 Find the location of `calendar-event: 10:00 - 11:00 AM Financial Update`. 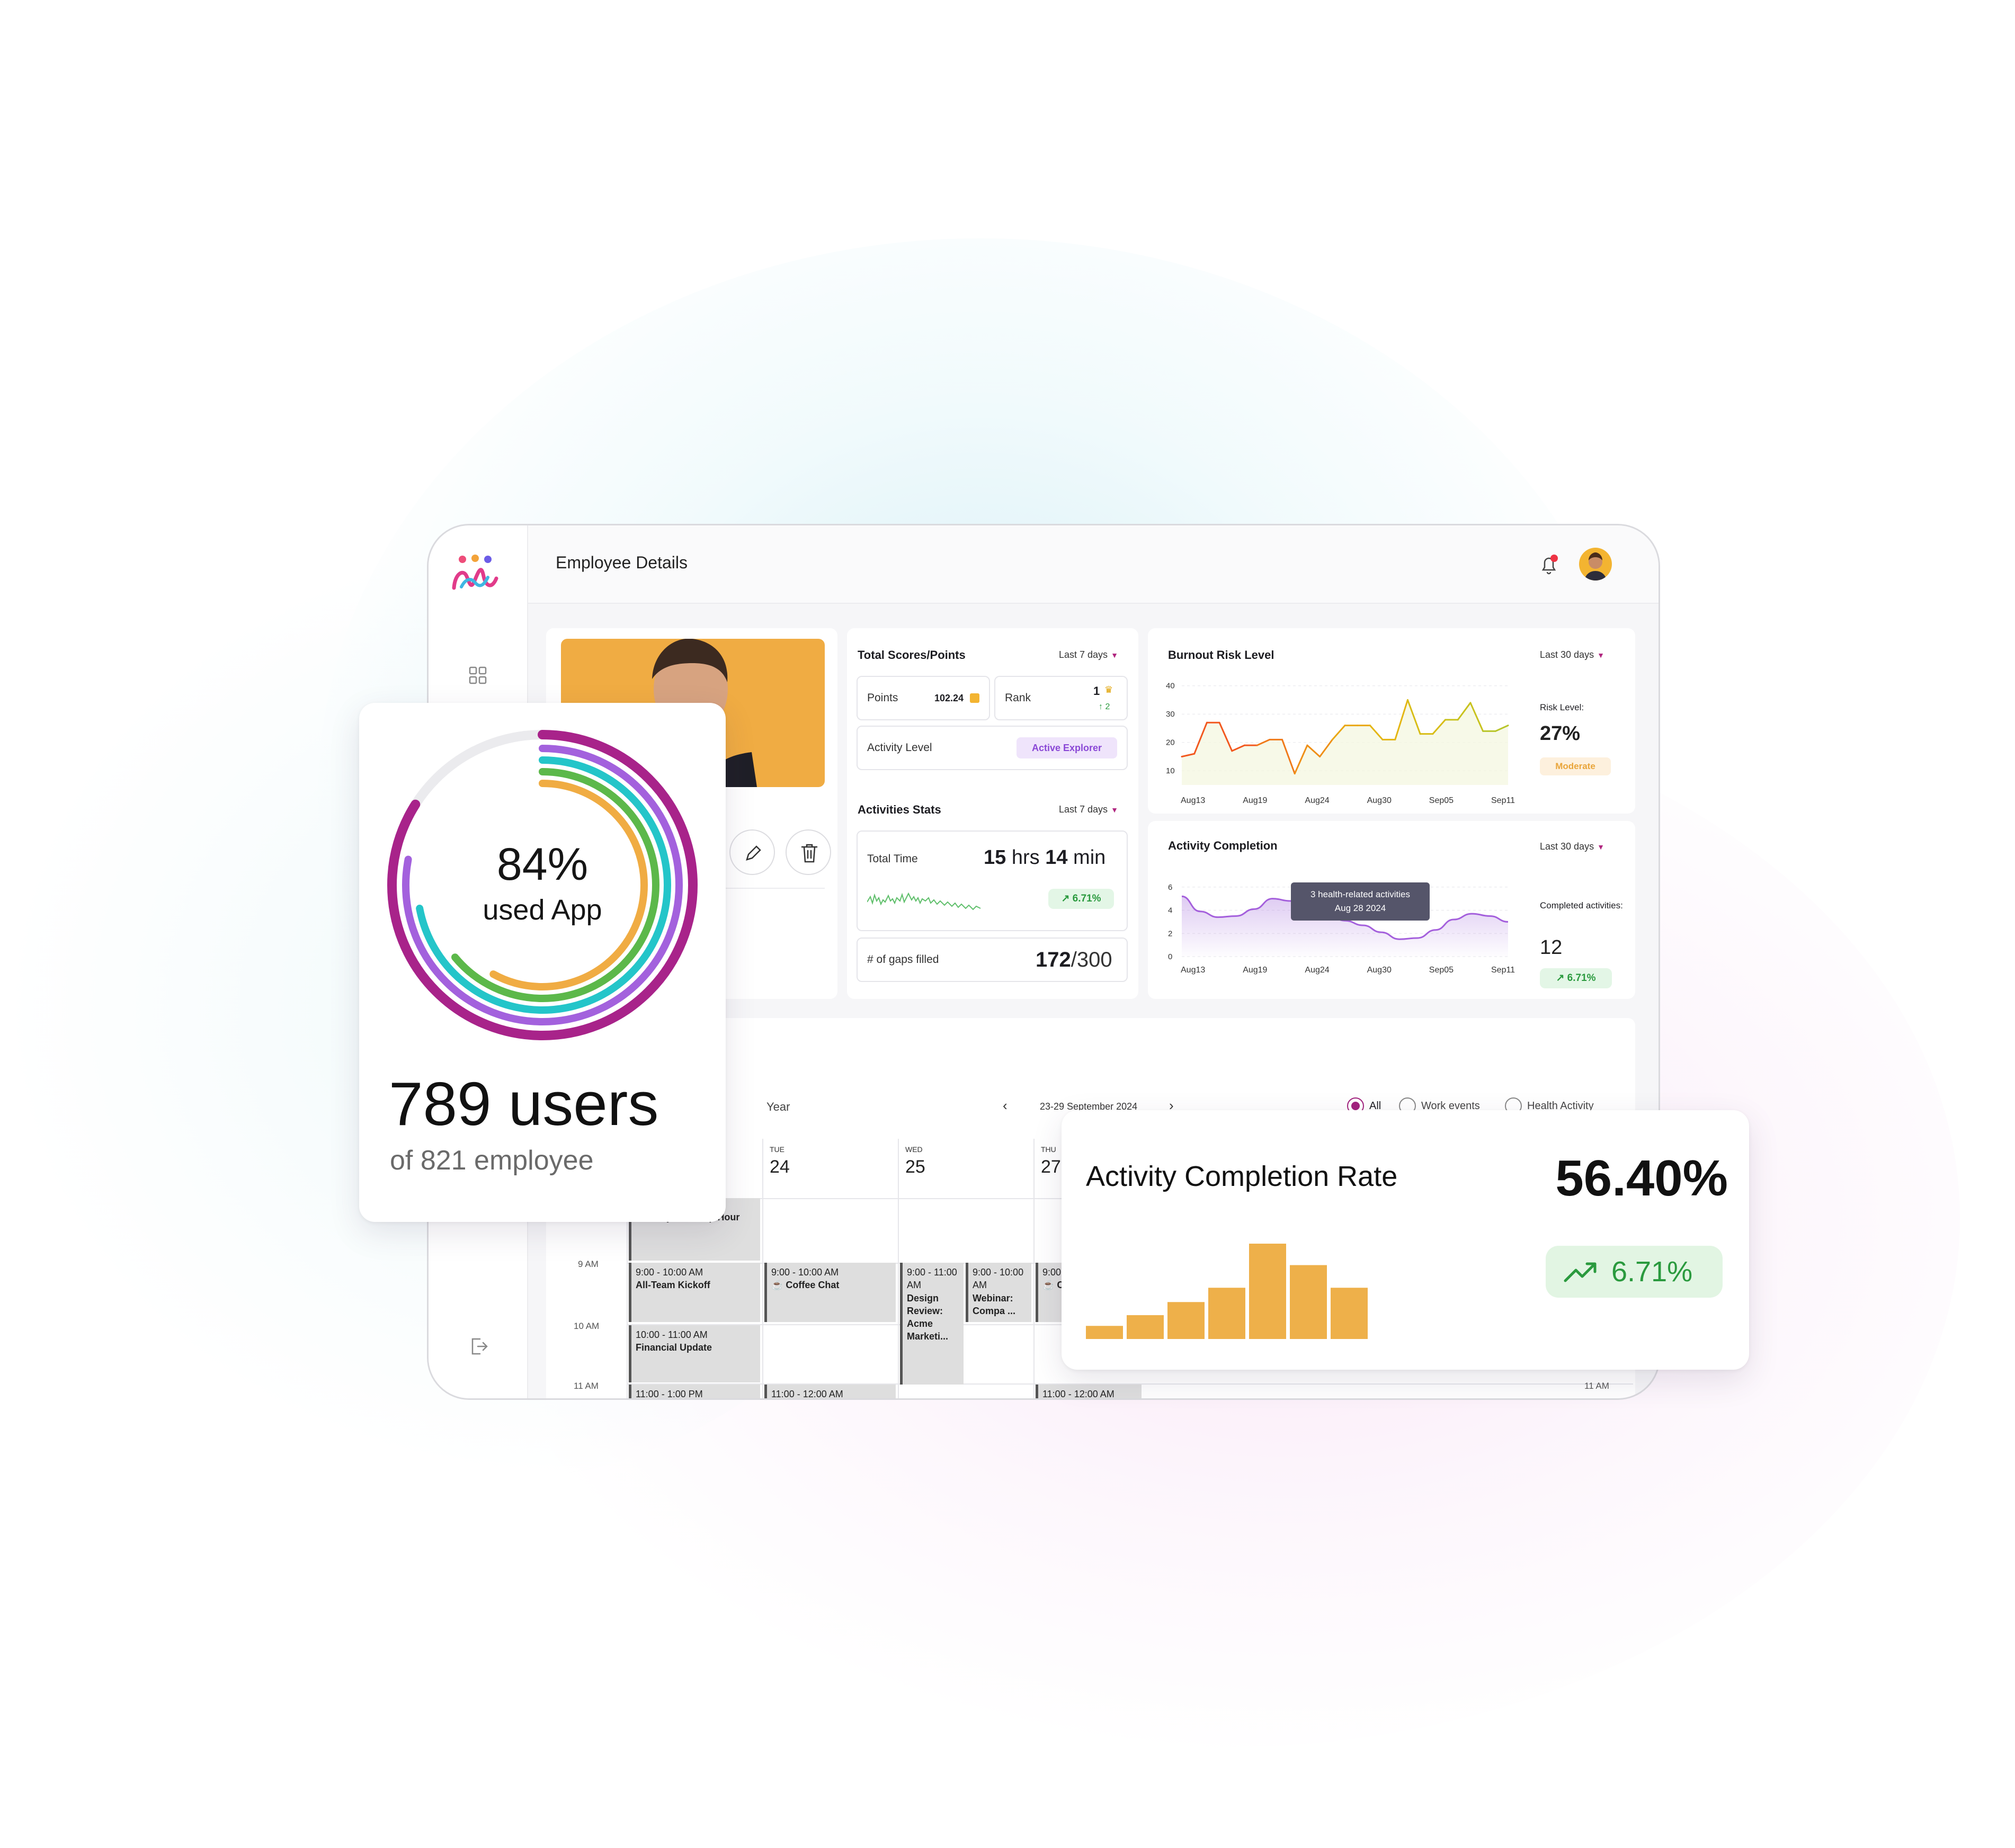

calendar-event: 10:00 - 11:00 AM Financial Update is located at coordinates (694, 1353).